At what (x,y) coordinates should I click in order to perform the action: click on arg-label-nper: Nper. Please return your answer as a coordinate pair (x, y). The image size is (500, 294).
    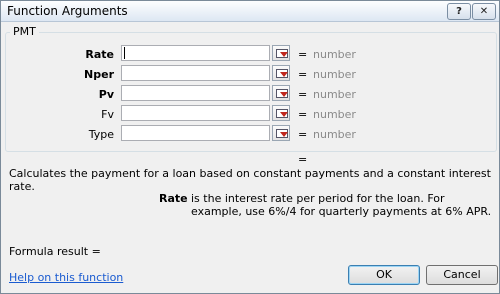
    Looking at the image, I should click on (99, 74).